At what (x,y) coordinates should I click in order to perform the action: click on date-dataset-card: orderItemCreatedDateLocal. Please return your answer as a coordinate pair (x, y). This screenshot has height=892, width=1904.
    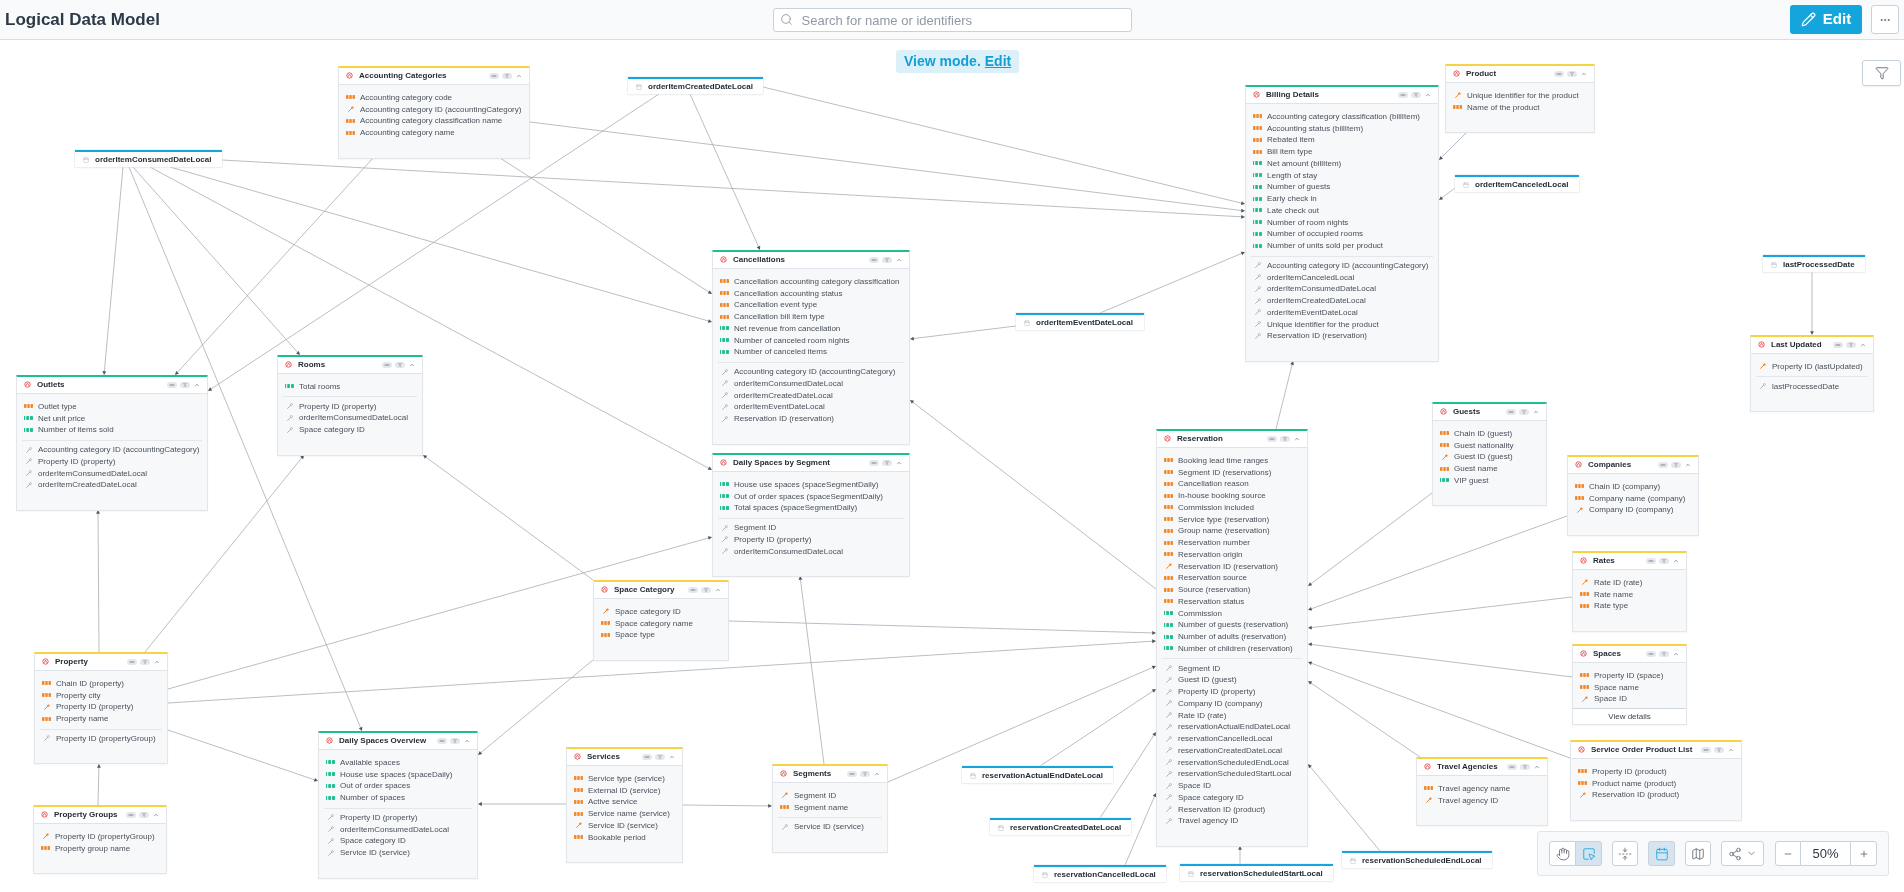
    Looking at the image, I should click on (695, 85).